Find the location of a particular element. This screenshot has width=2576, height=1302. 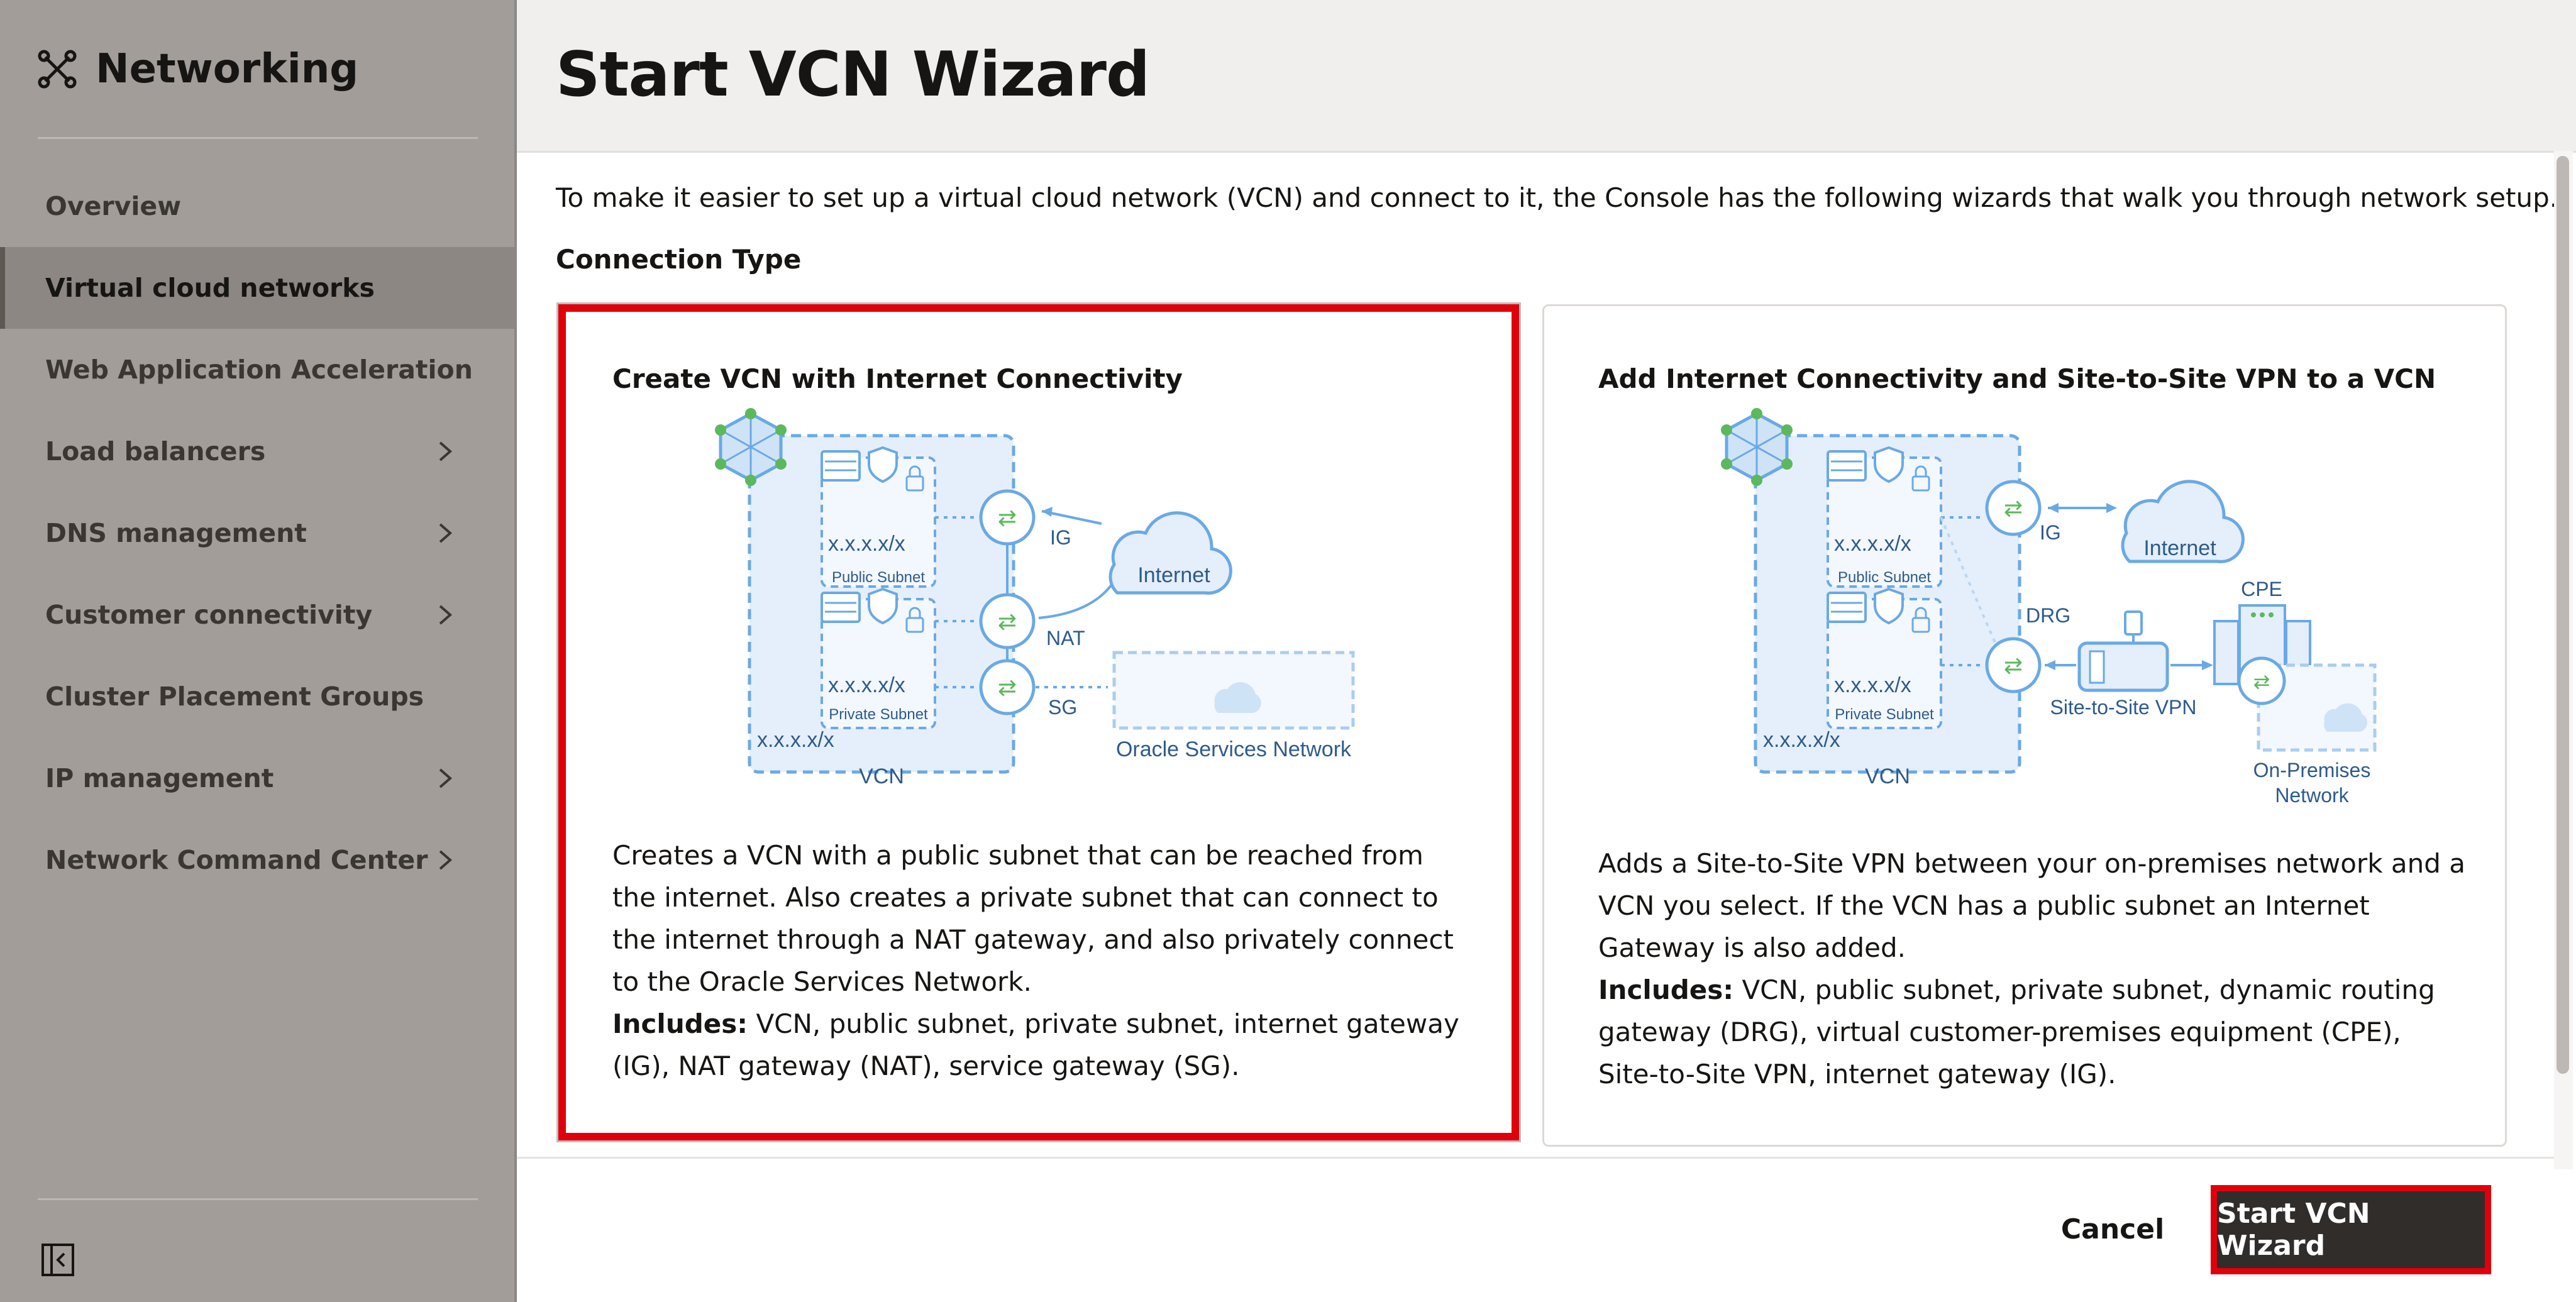

sidebar-item-dns-management: DNS management is located at coordinates (257, 533).